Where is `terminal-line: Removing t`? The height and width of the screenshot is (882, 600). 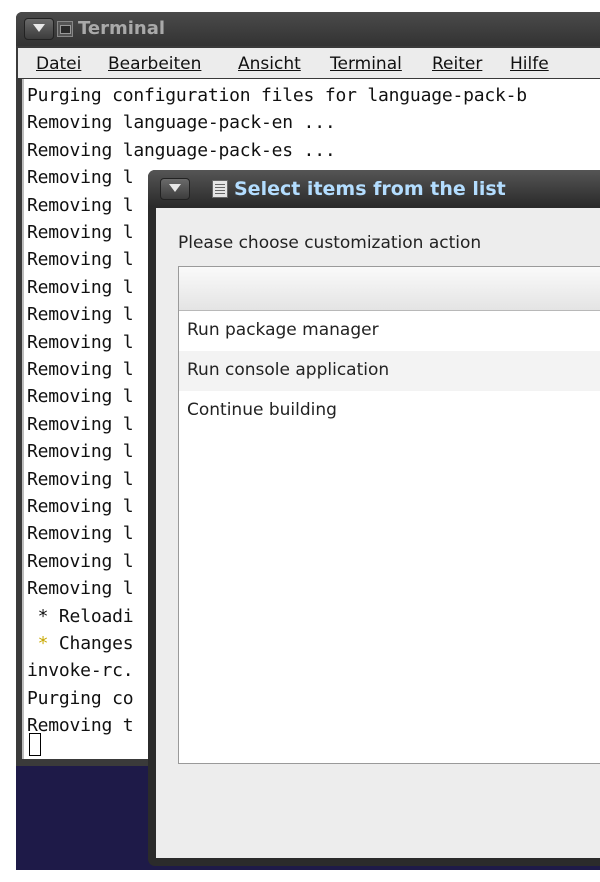
terminal-line: Removing t is located at coordinates (80, 726).